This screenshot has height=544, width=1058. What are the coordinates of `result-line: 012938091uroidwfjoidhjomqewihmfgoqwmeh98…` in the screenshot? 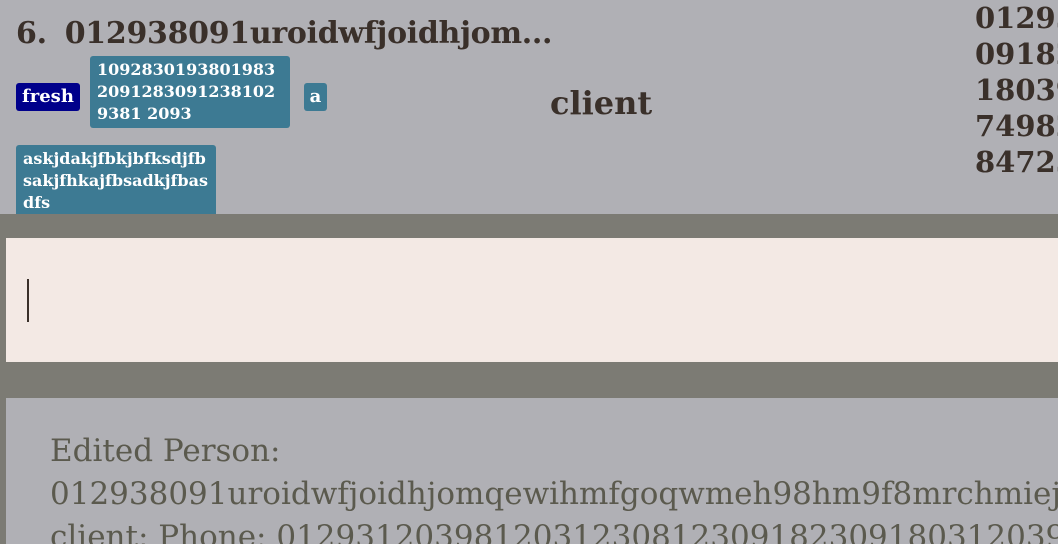 It's located at (554, 494).